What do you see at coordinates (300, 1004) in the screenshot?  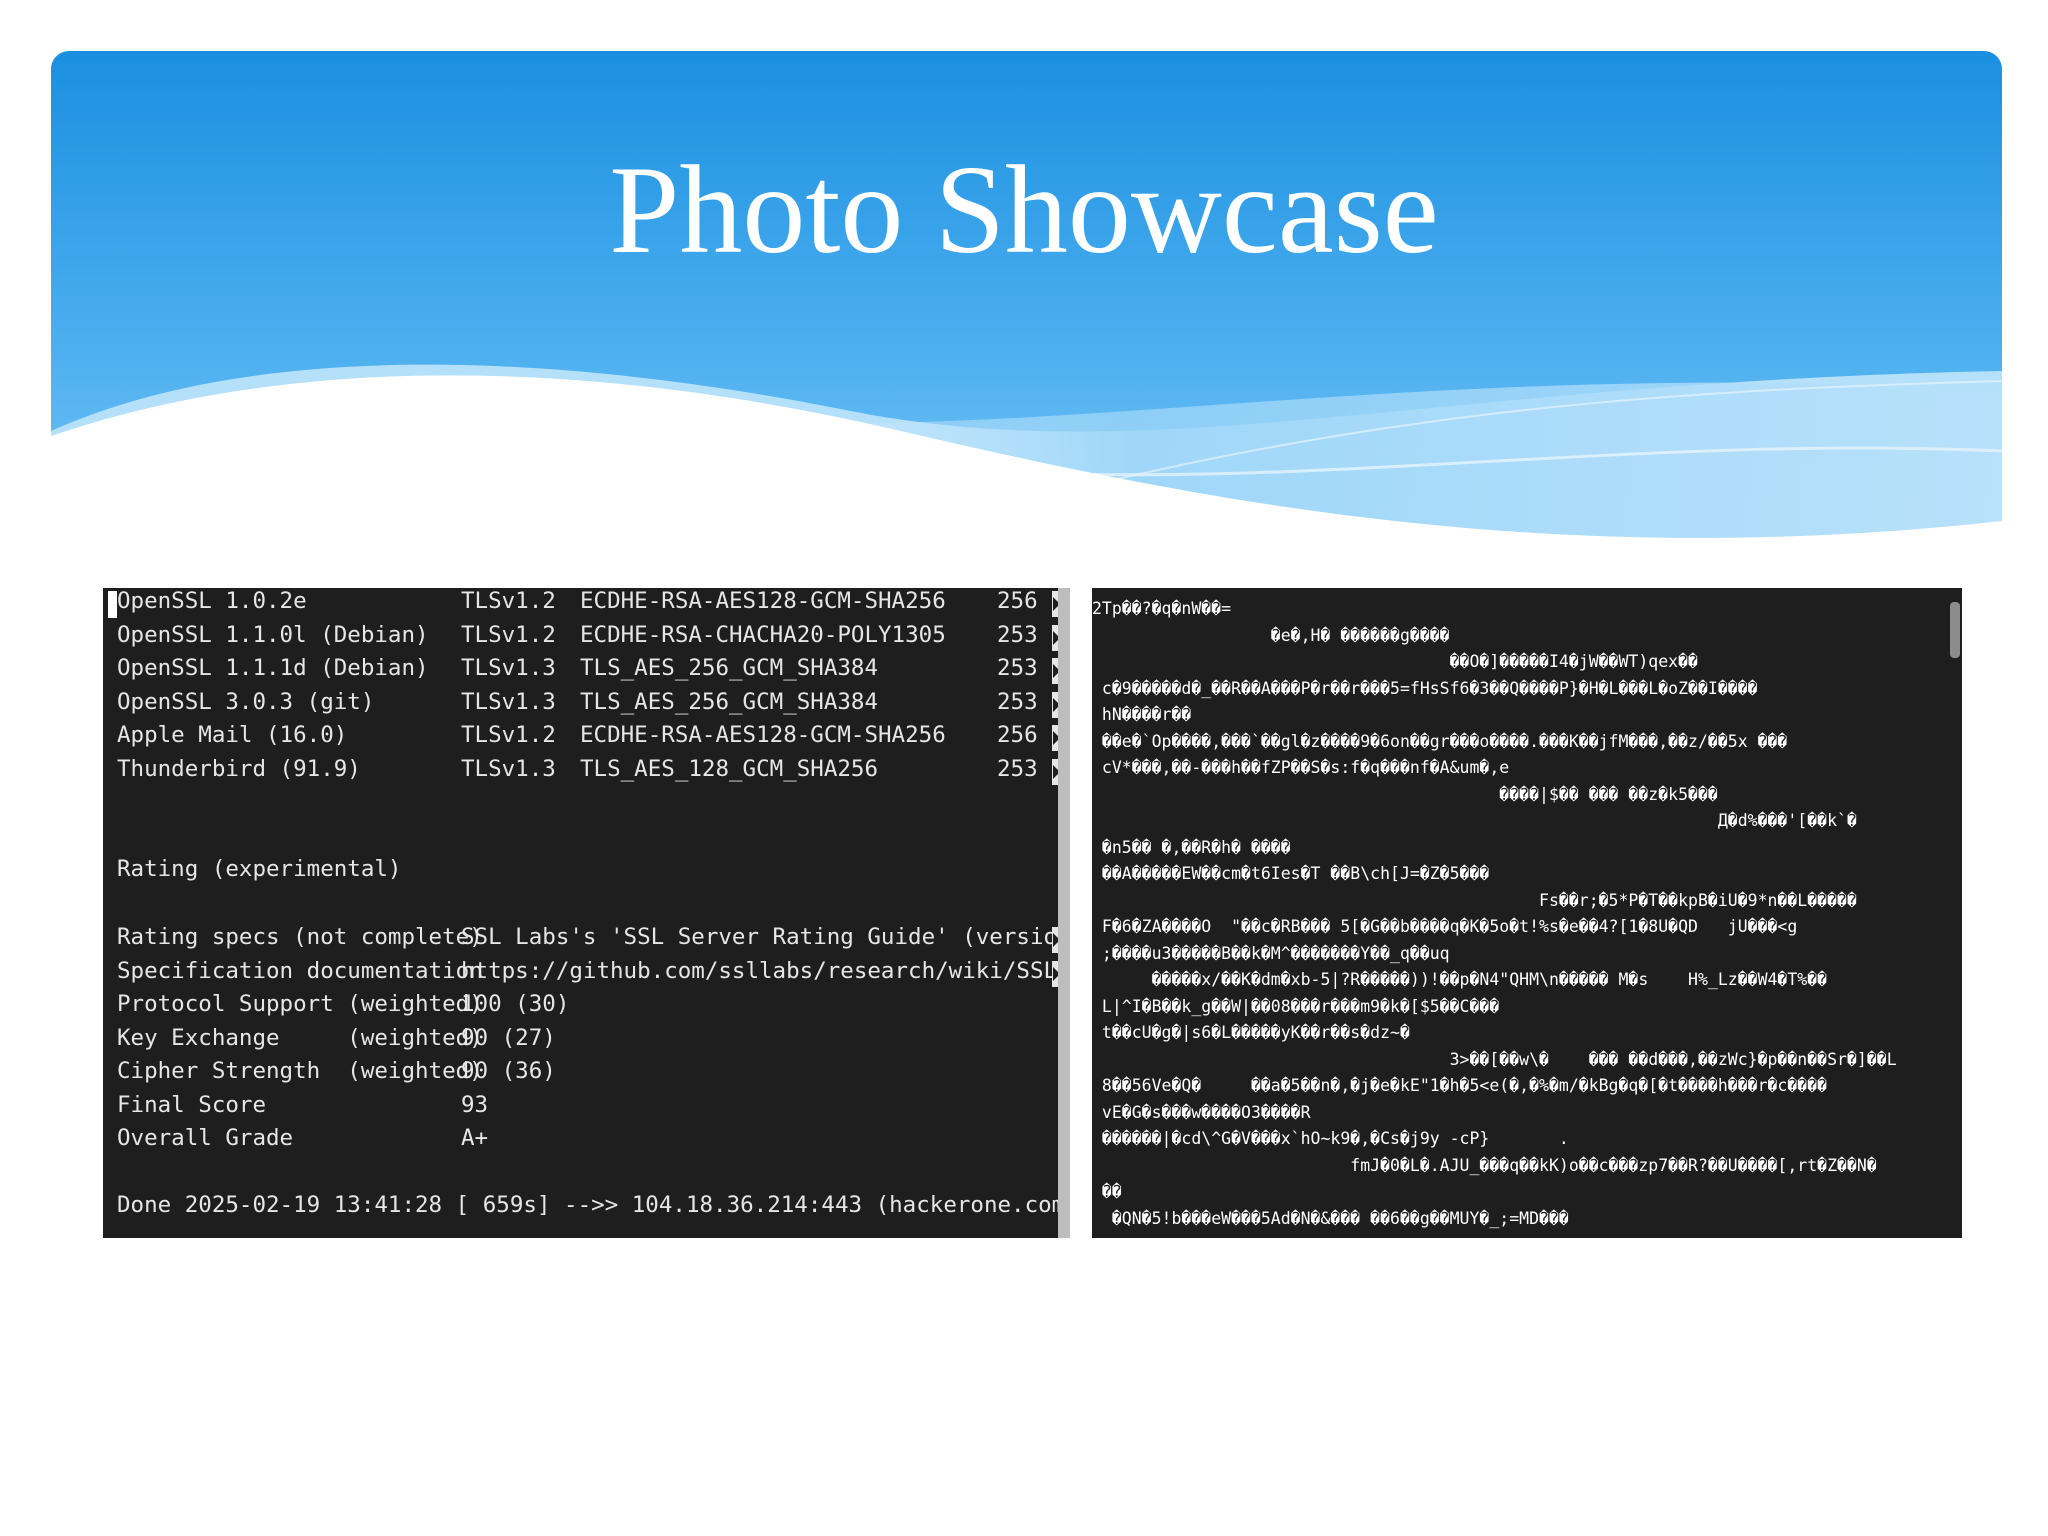 I see `rating-label: Protocol Support (weighted)` at bounding box center [300, 1004].